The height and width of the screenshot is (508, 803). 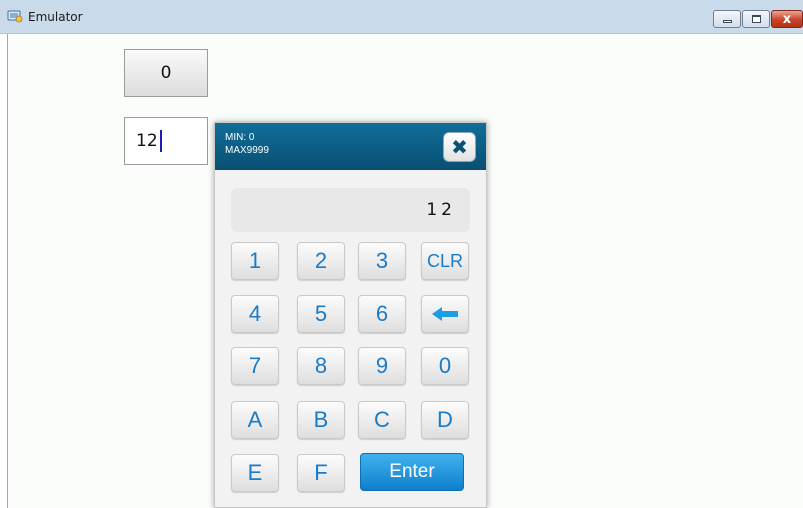 I want to click on key-2: 2, so click(x=321, y=261).